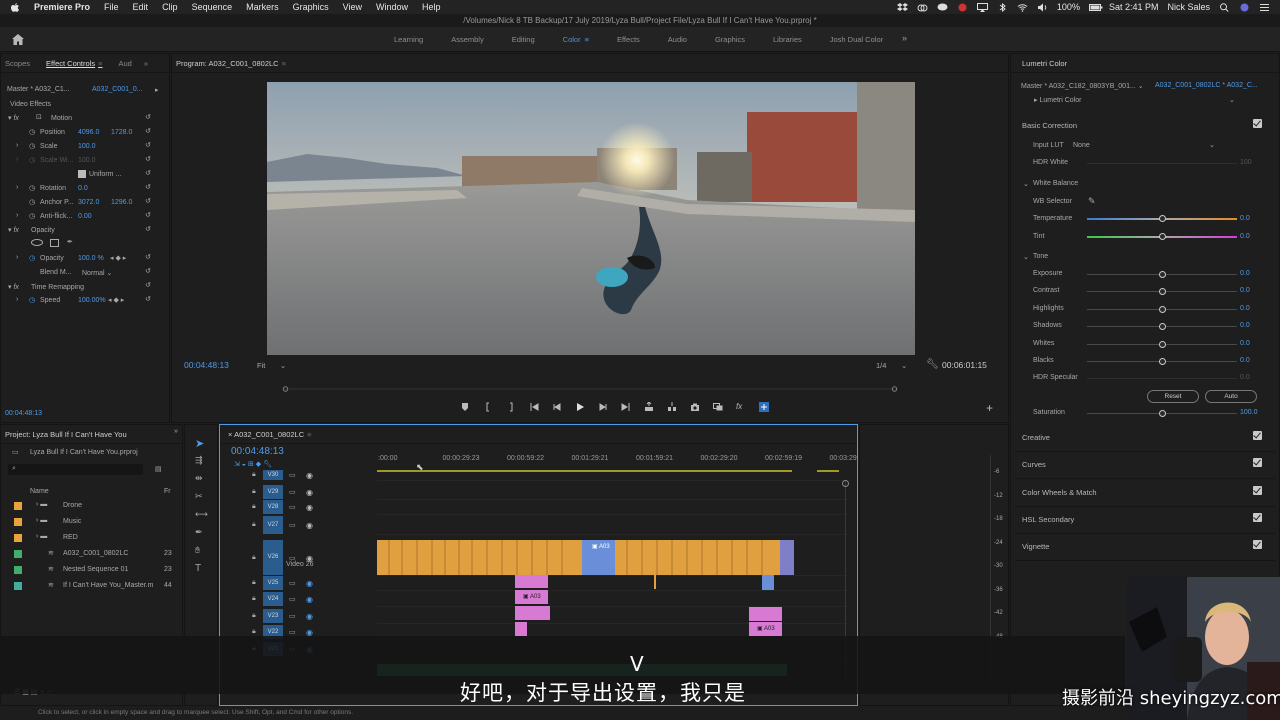 The width and height of the screenshot is (1280, 720). I want to click on add-marker-icon, so click(465, 407).